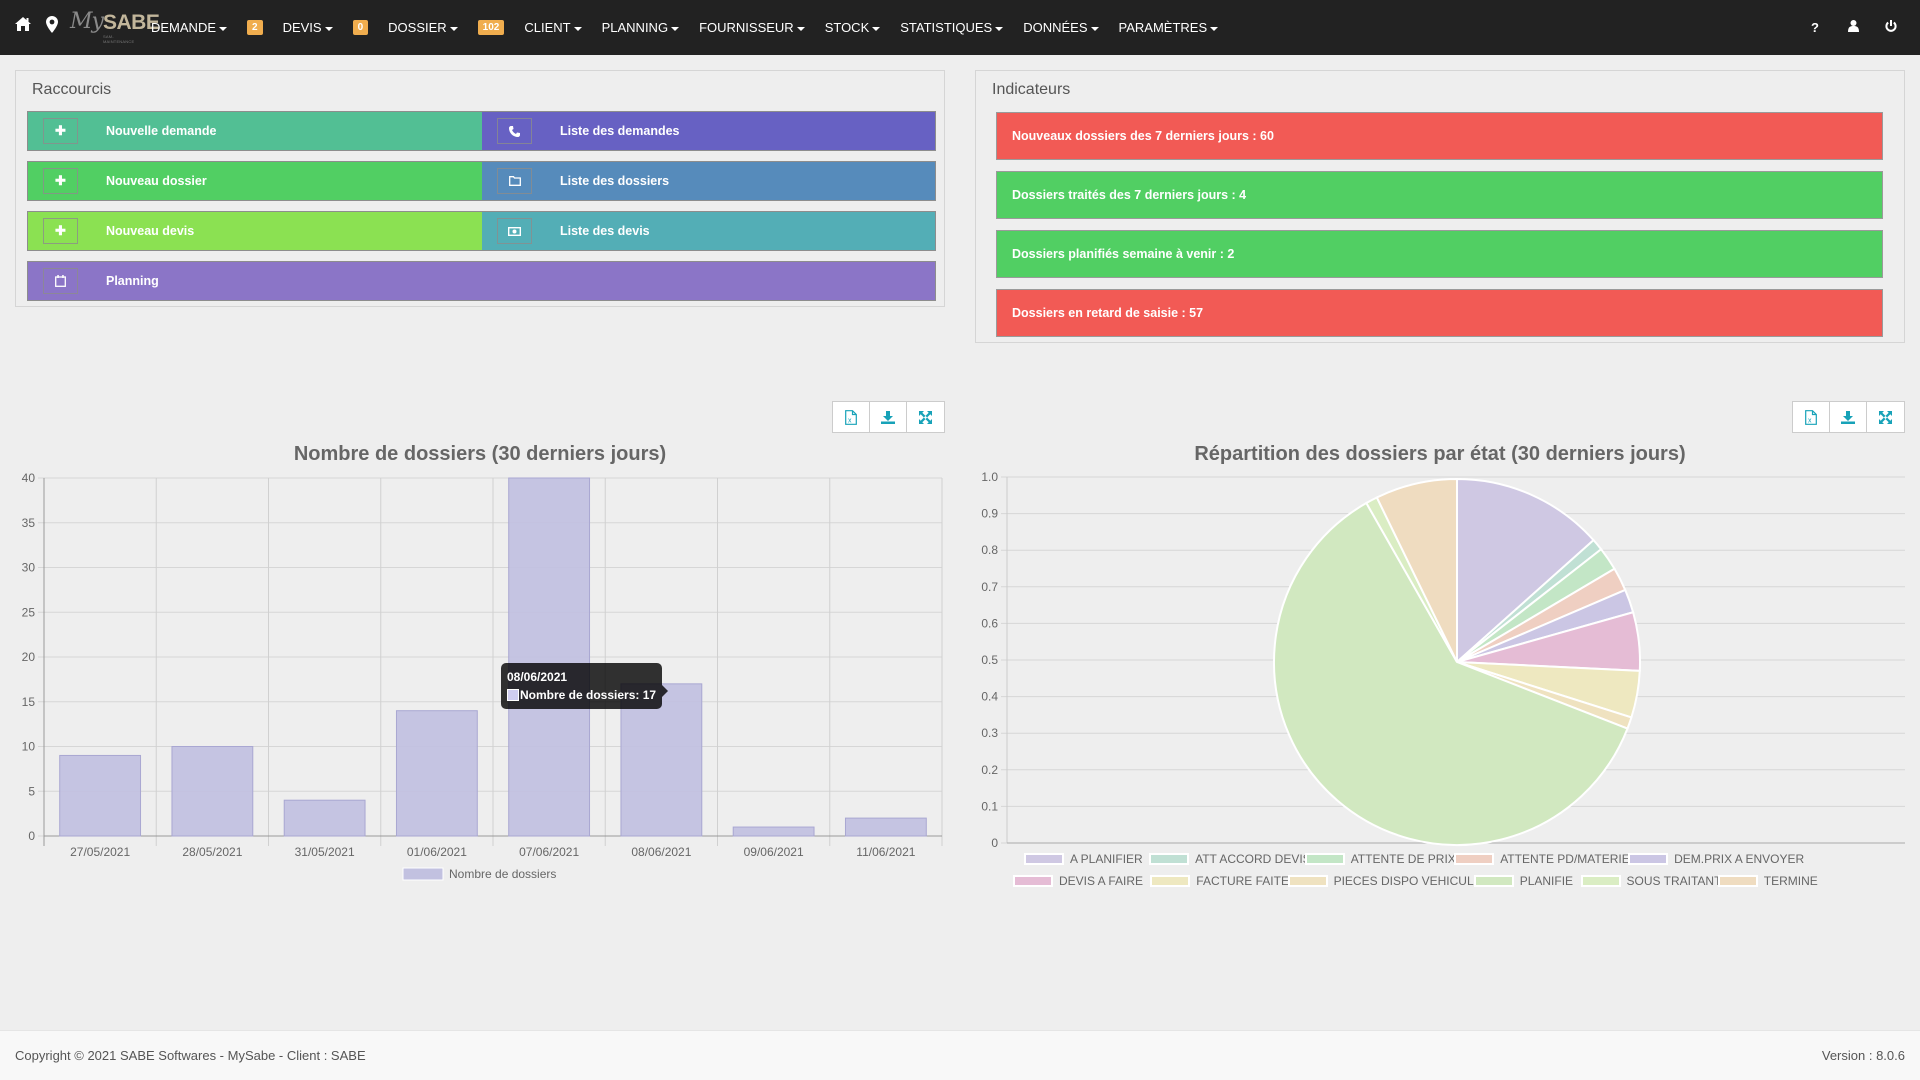 Image resolution: width=1920 pixels, height=1080 pixels. Describe the element at coordinates (774, 852) in the screenshot. I see `x-tick-label: 09/06/2021` at that location.